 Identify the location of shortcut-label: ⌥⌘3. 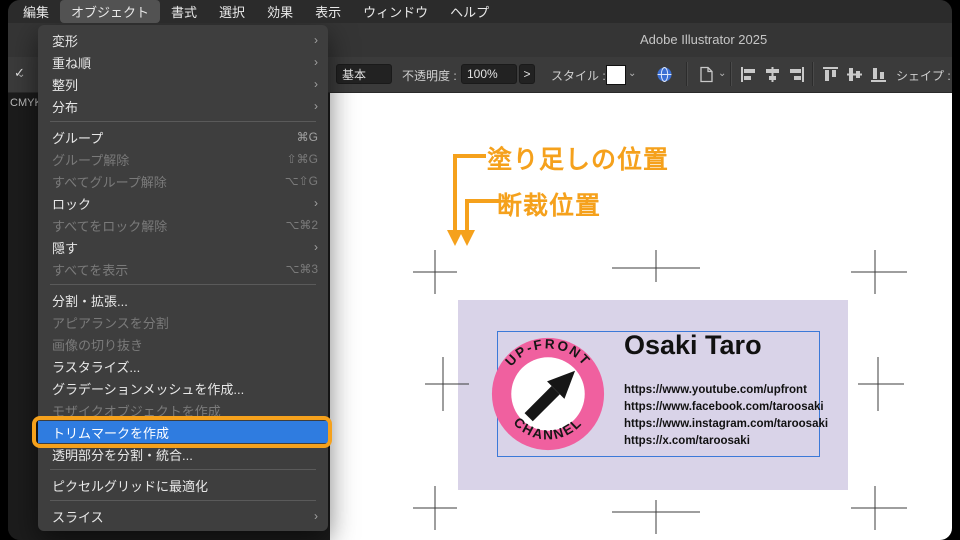
(301, 269).